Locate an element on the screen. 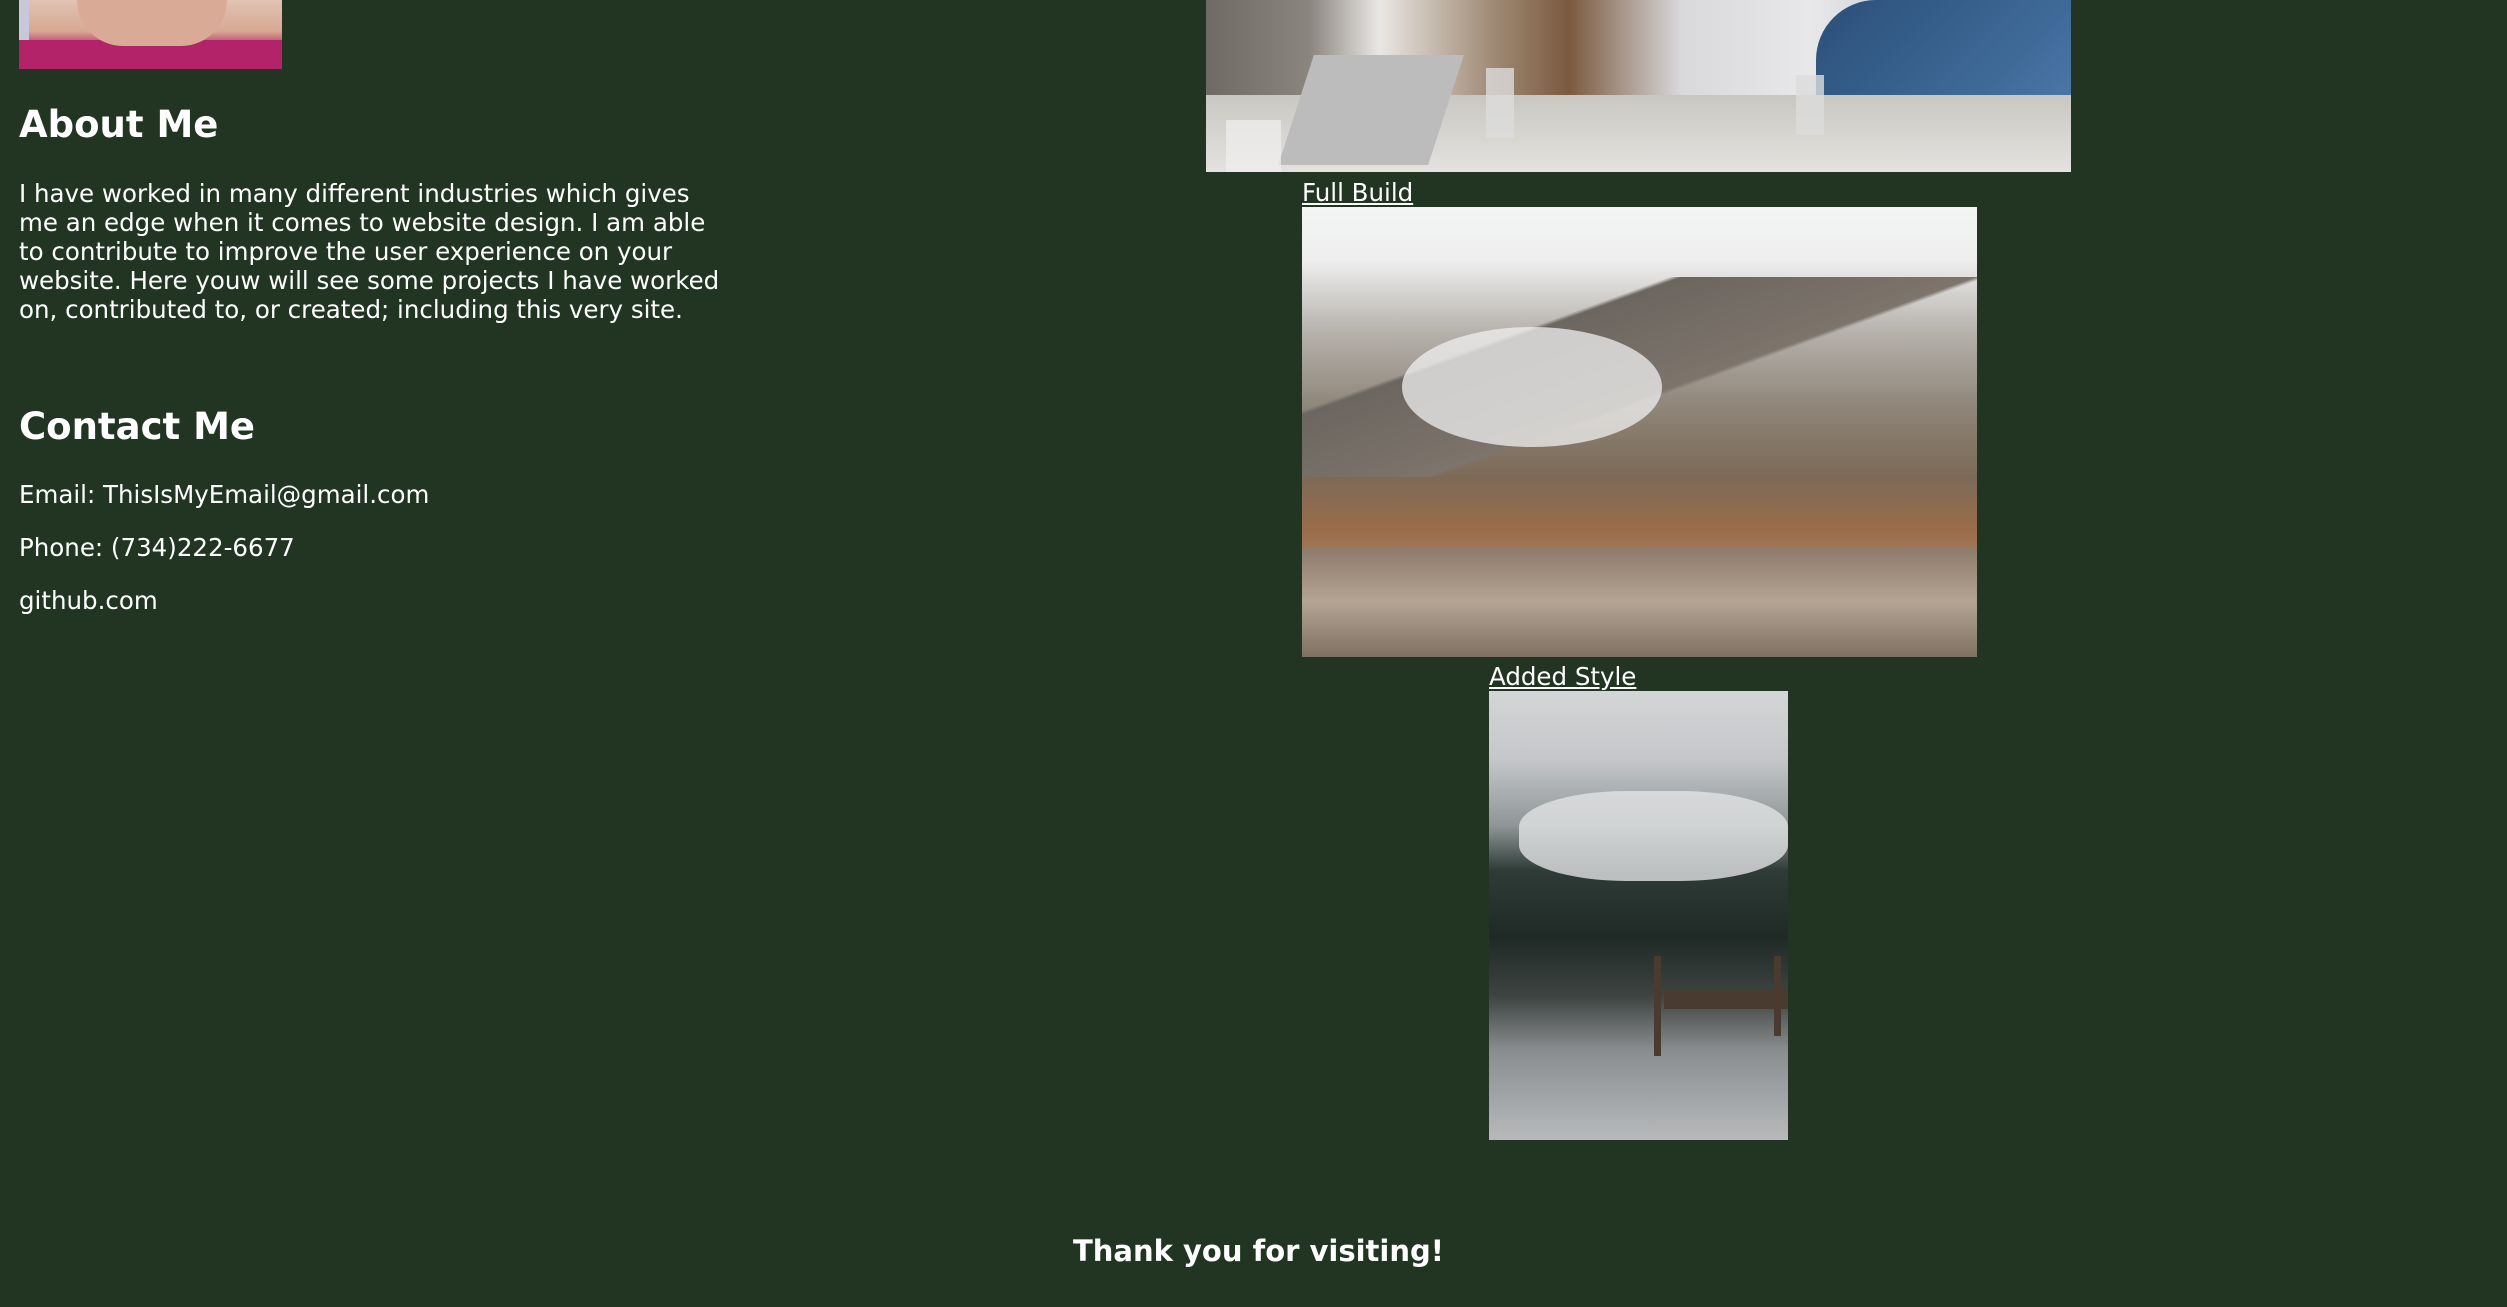 Image resolution: width=2507 pixels, height=1307 pixels. about-heading: About Me is located at coordinates (119, 124).